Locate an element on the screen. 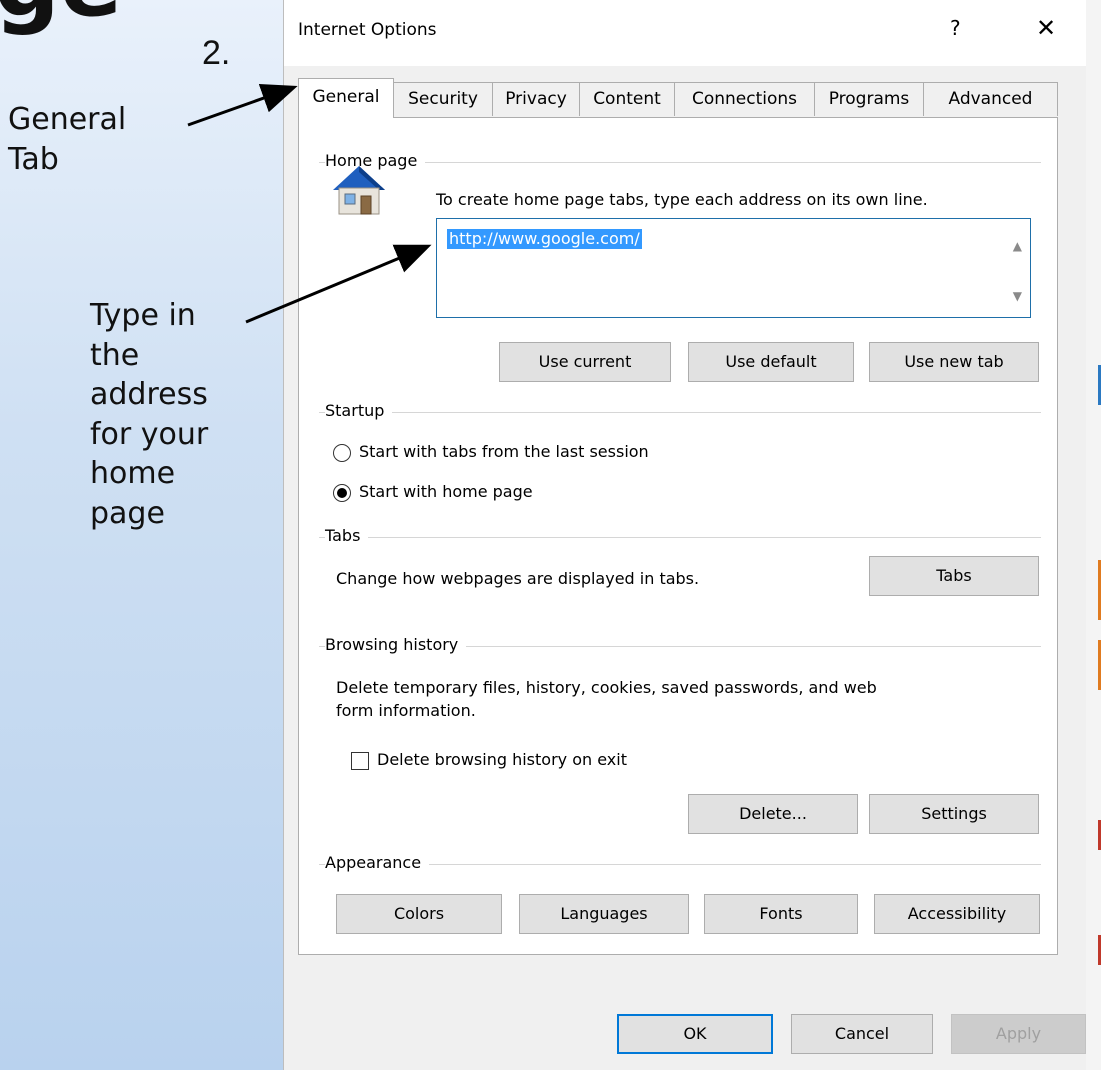 This screenshot has width=1101, height=1070. close-button: ✕ is located at coordinates (1046, 28).